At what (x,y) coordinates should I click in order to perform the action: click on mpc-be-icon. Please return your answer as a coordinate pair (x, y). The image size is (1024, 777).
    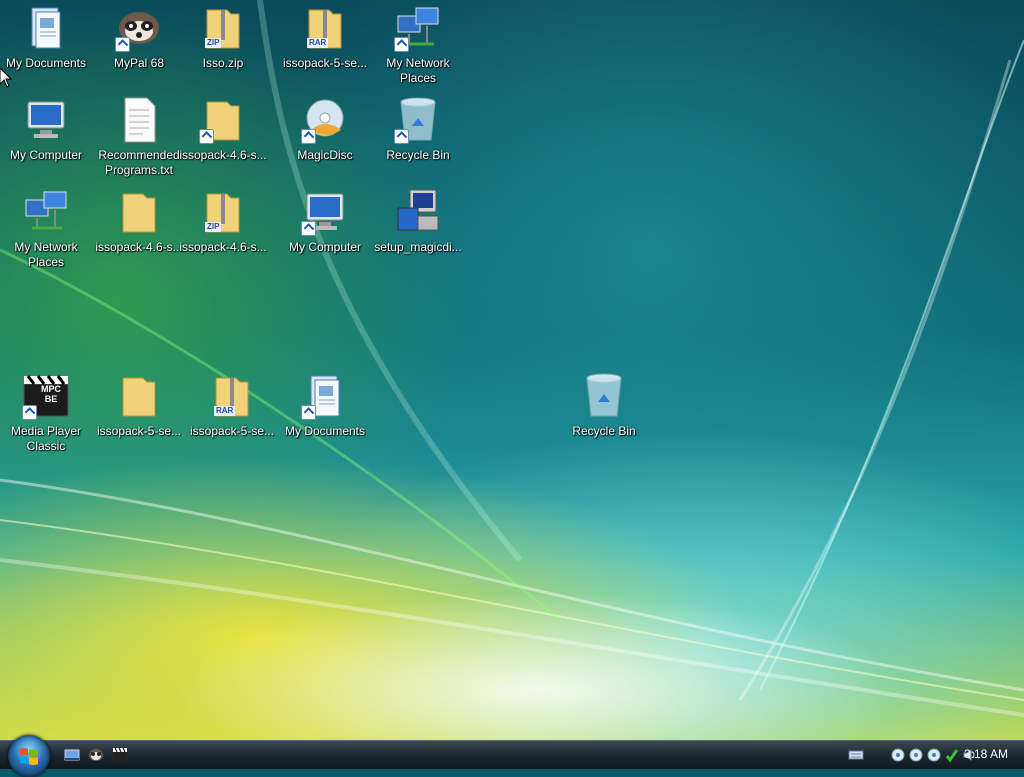
    Looking at the image, I should click on (120, 755).